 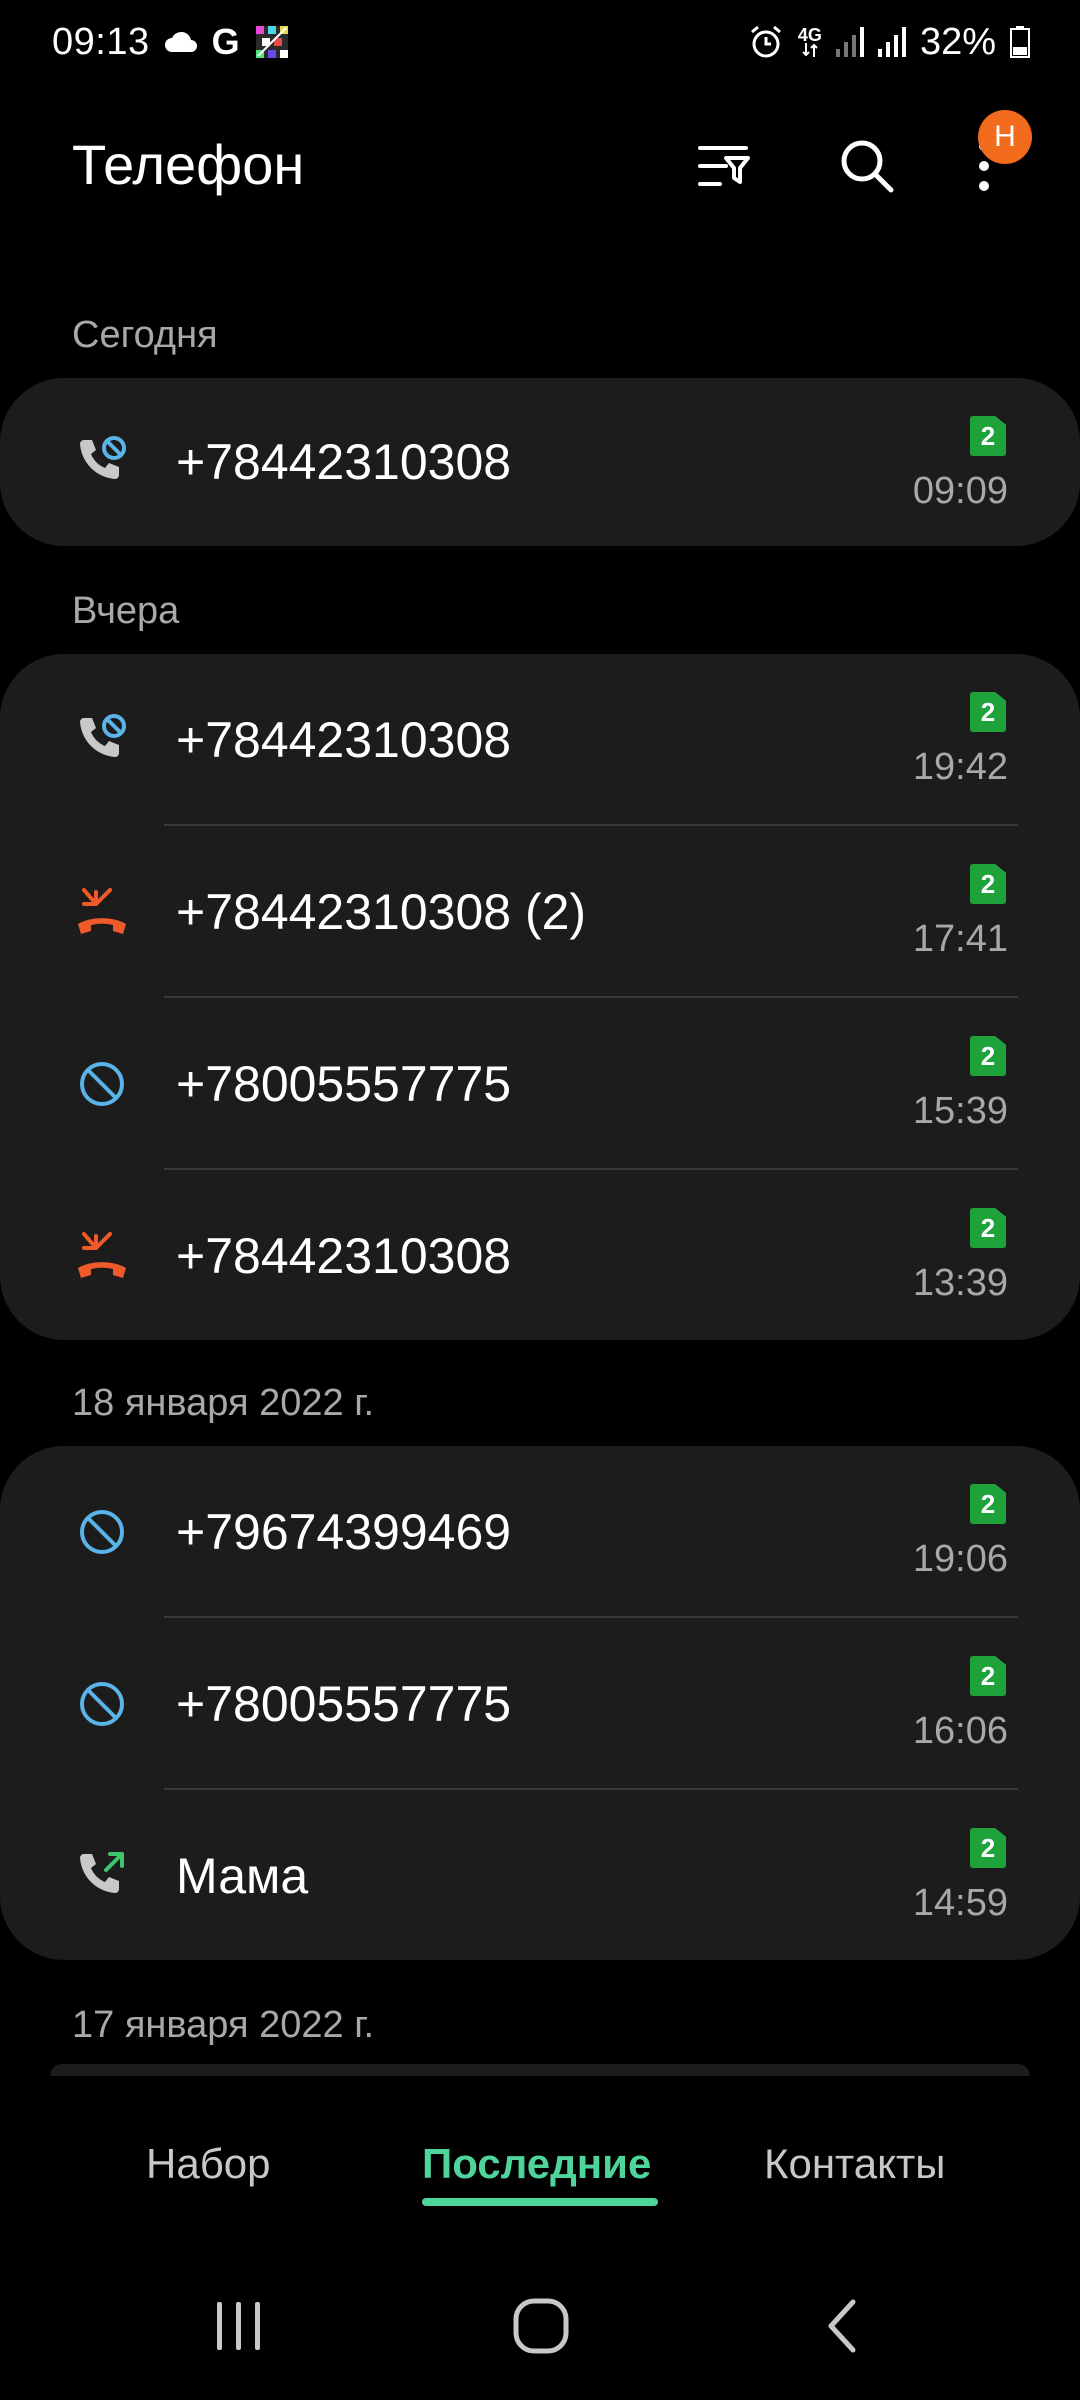 I want to click on page-title: Телефон, so click(x=188, y=164).